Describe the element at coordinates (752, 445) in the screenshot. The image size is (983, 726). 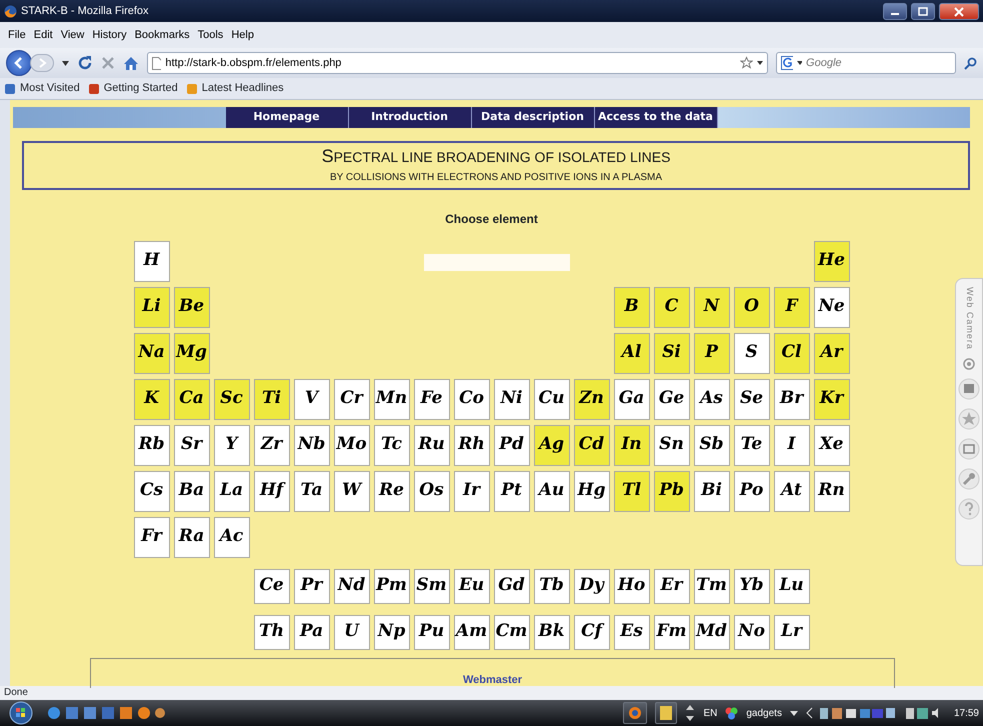
I see `element-button: Te` at that location.